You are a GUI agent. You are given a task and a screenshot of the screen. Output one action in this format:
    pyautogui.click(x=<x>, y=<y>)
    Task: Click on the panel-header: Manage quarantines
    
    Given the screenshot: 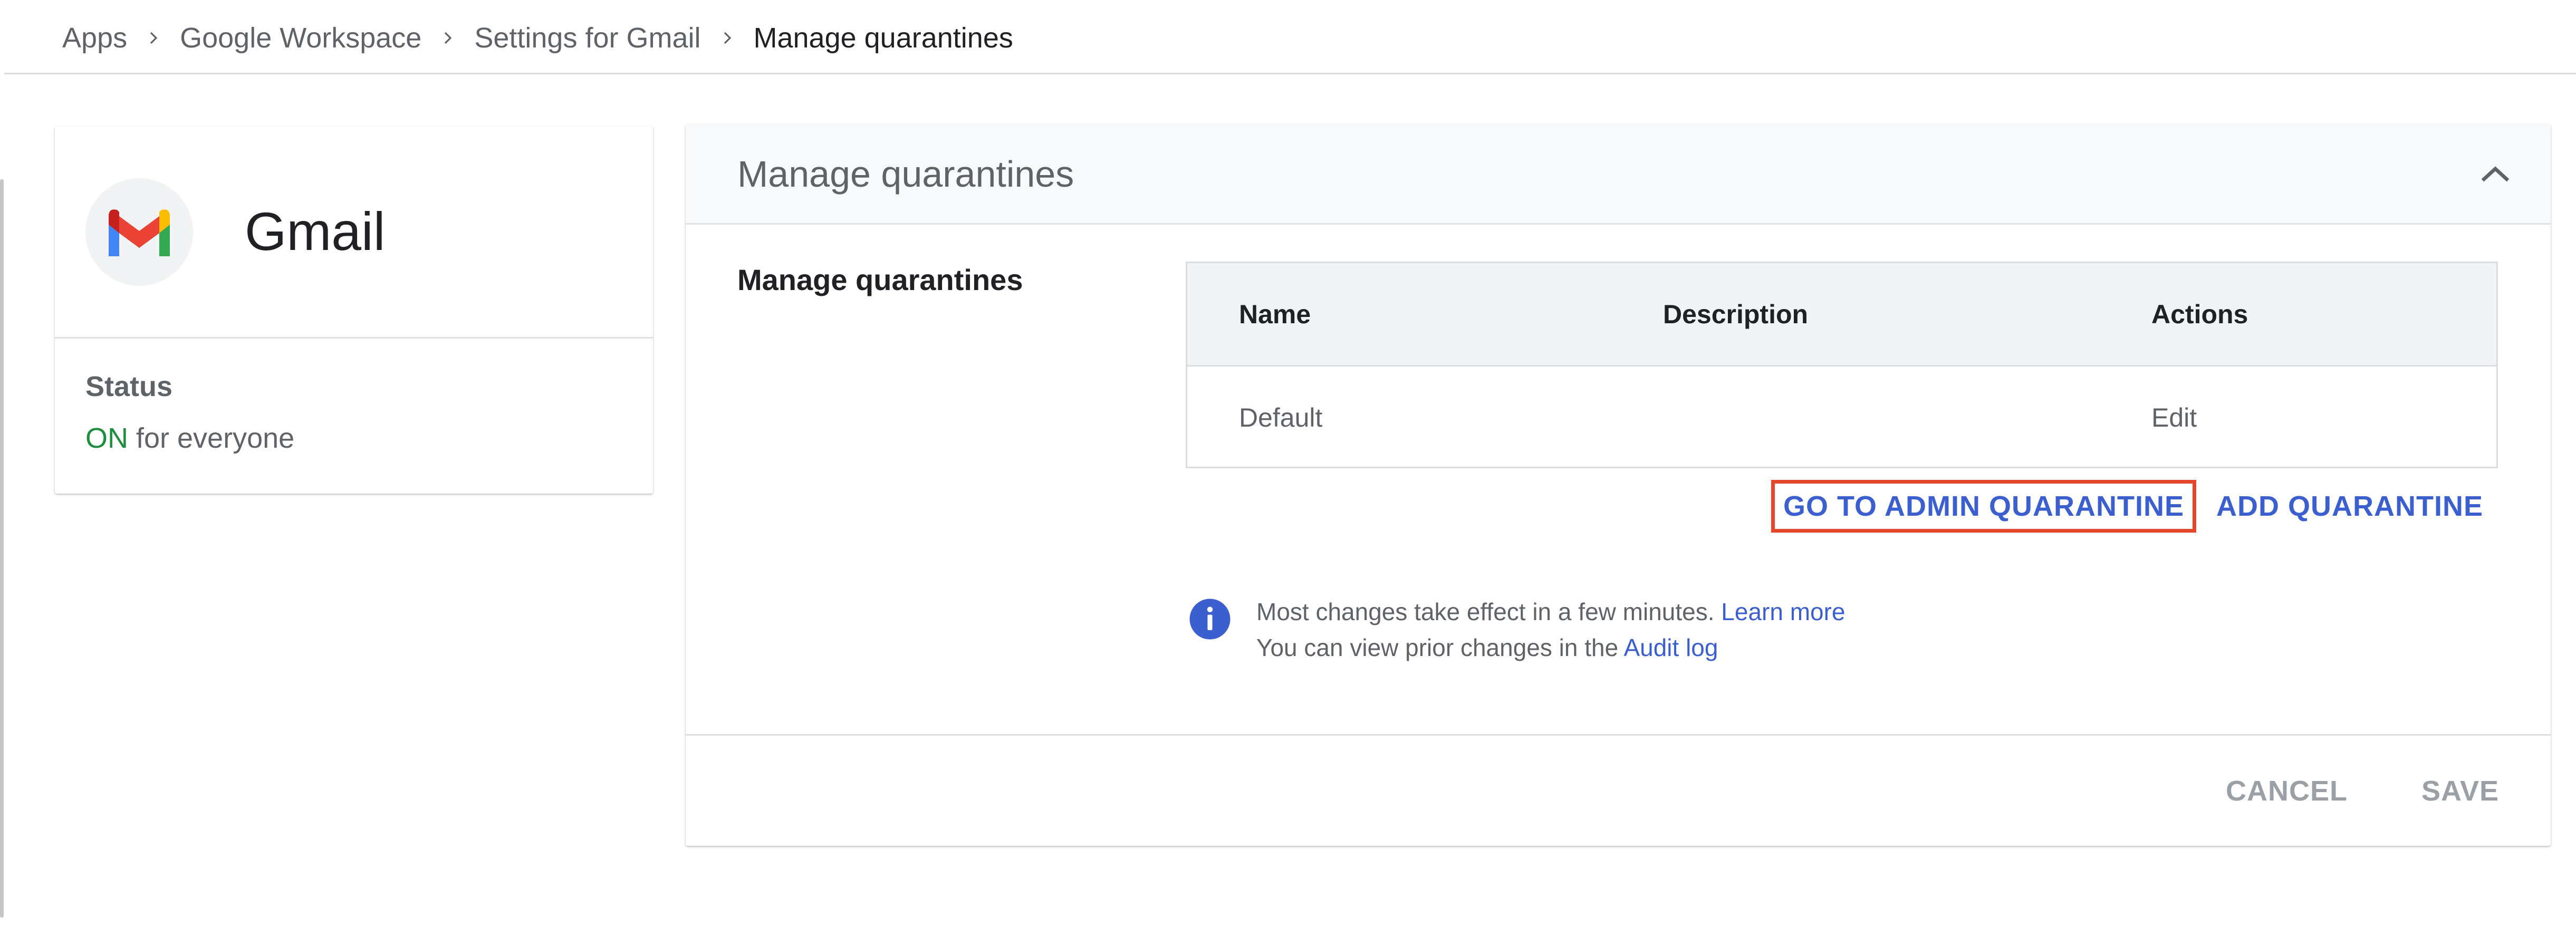 What is the action you would take?
    pyautogui.click(x=1619, y=175)
    